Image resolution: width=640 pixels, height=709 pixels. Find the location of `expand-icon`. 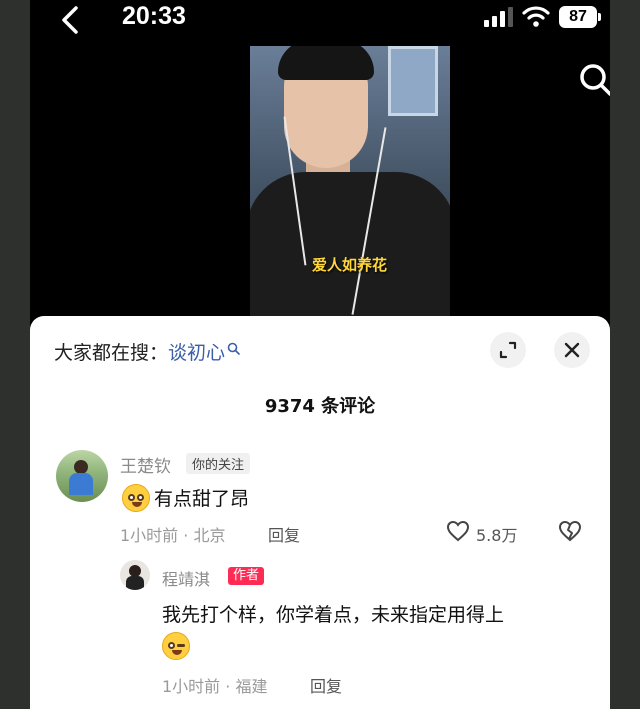

expand-icon is located at coordinates (508, 350).